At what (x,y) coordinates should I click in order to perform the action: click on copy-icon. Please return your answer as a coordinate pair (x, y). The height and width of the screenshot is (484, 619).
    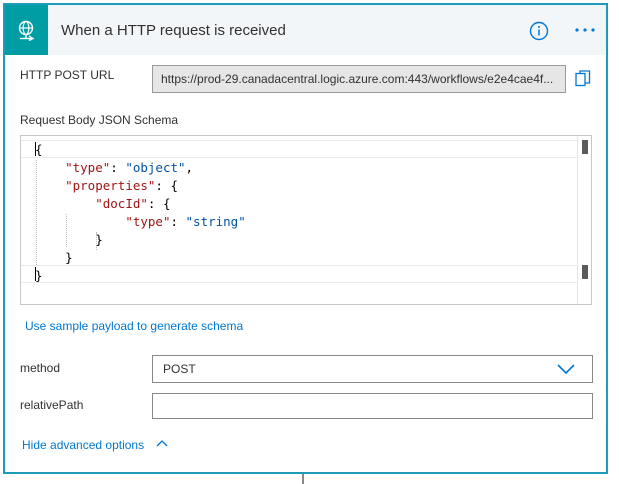
    Looking at the image, I should click on (583, 79).